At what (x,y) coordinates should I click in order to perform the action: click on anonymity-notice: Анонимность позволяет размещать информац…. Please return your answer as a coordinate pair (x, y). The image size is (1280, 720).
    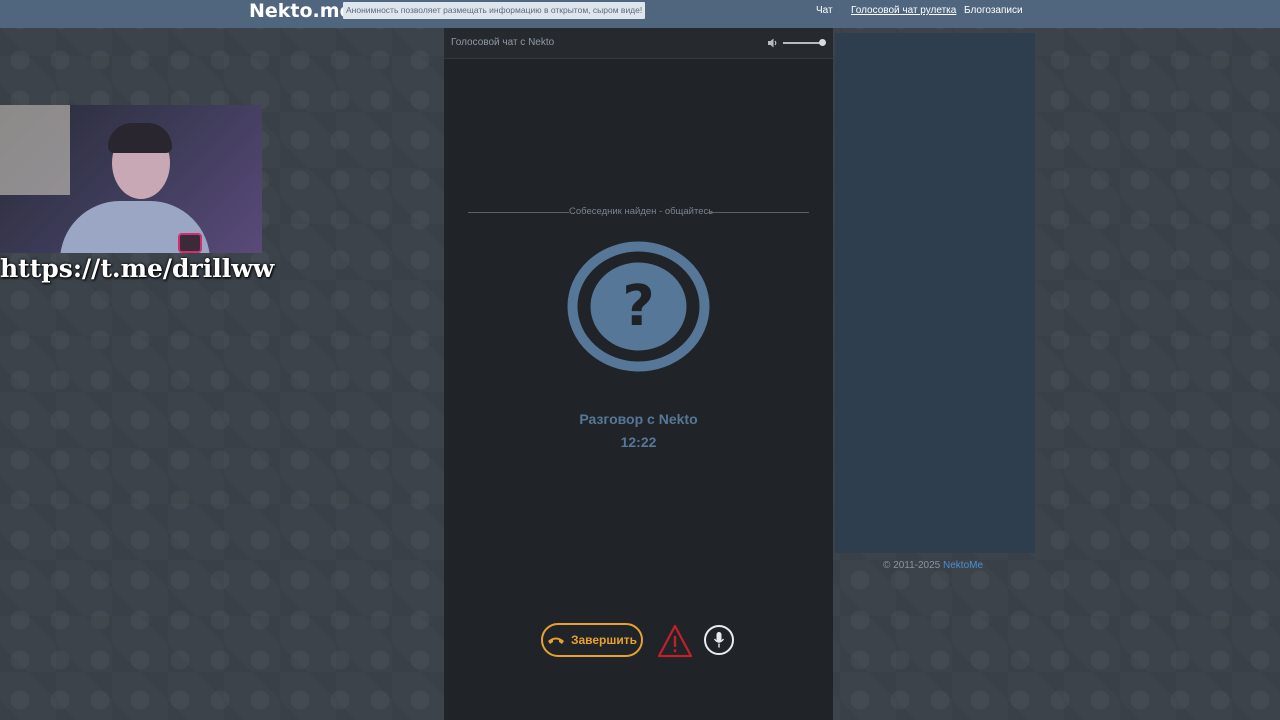
    Looking at the image, I should click on (494, 10).